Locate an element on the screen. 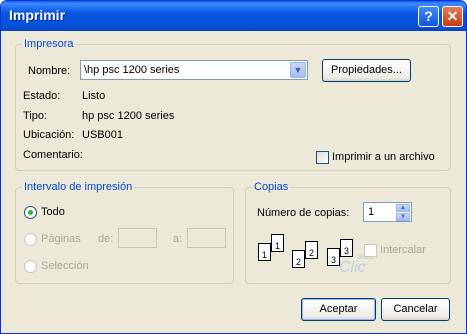  copies-count-stepper: 1 ▲ ▼ is located at coordinates (387, 212).